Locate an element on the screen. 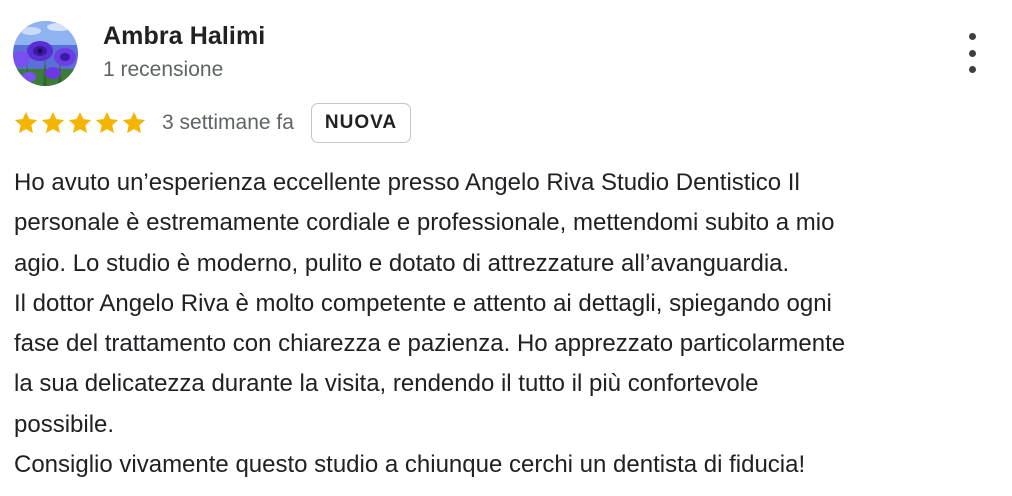 Image resolution: width=1012 pixels, height=496 pixels. more-vert-icon is located at coordinates (972, 36).